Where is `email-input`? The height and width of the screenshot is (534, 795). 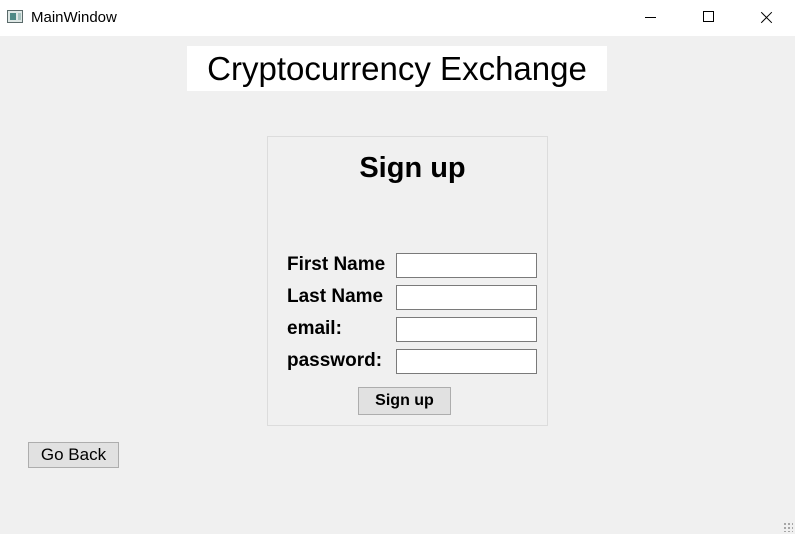 email-input is located at coordinates (466, 329).